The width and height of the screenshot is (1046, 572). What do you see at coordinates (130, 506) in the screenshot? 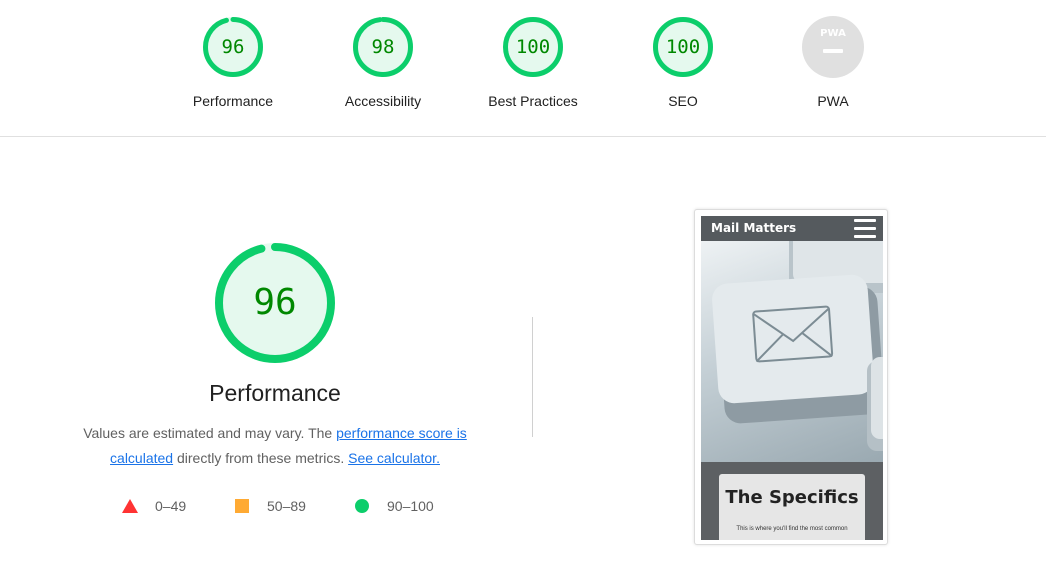
I see `triangle-icon` at bounding box center [130, 506].